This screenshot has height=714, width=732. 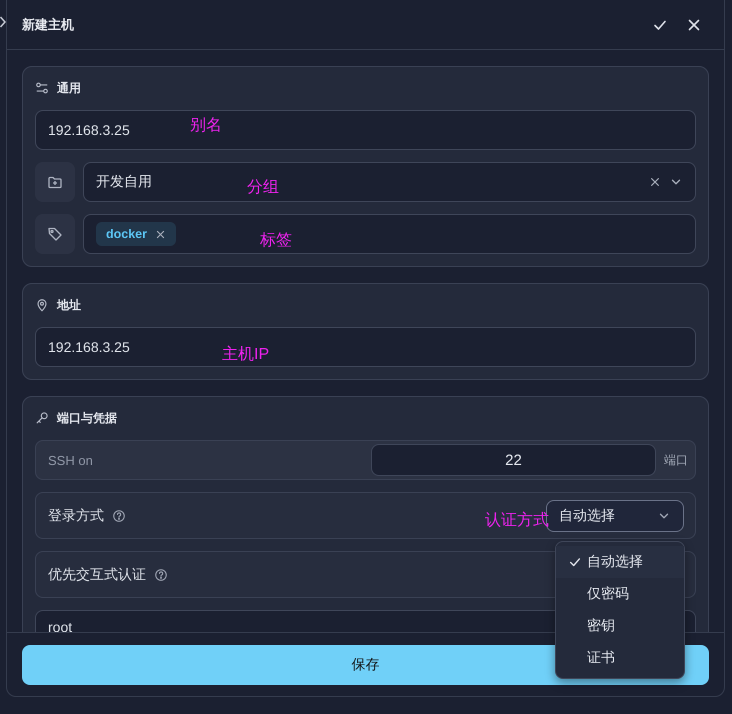 I want to click on section-title: 地址, so click(x=69, y=305).